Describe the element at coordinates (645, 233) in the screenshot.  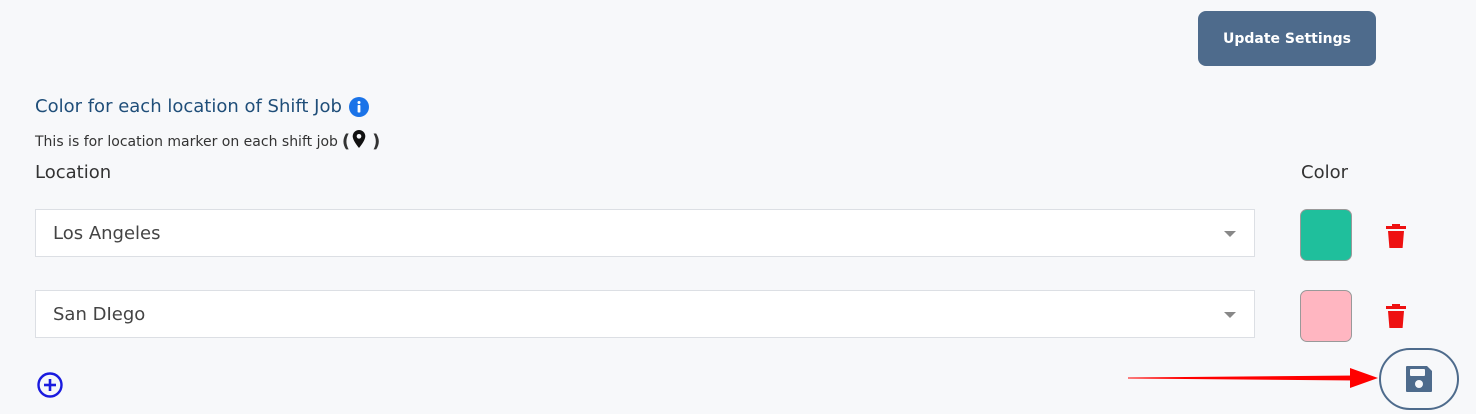
I see `location-select: Los Angeles` at that location.